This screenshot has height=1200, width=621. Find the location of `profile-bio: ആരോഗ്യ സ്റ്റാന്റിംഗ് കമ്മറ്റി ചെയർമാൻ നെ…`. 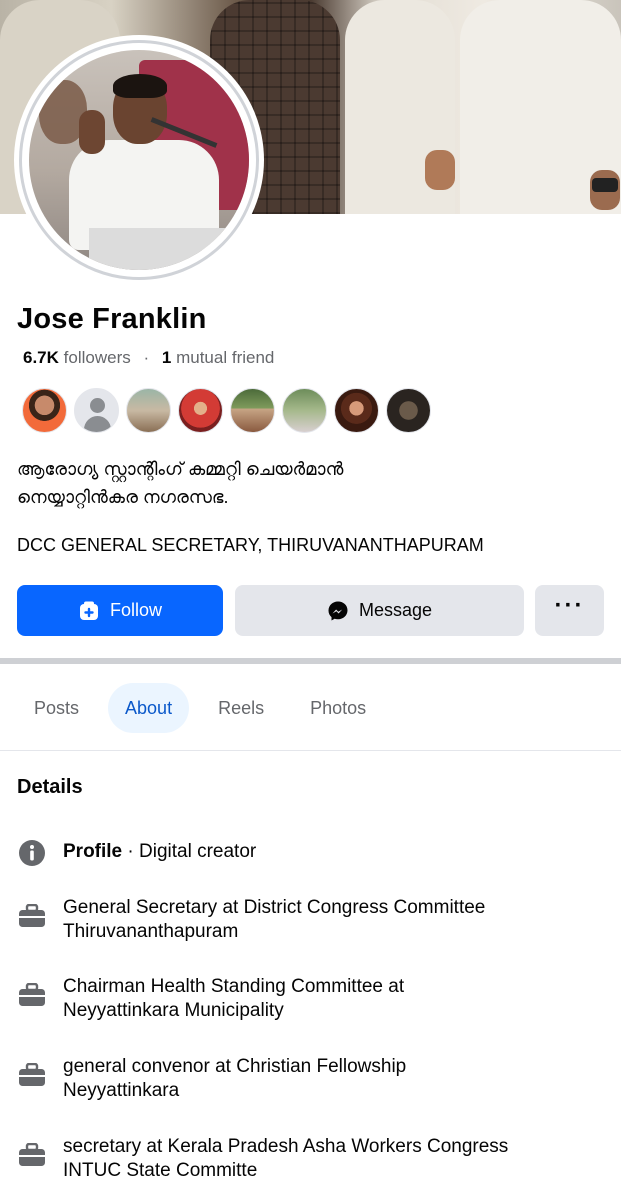

profile-bio: ആരോഗ്യ സ്റ്റാന്റിംഗ് കമ്മറ്റി ചെയർമാൻ നെ… is located at coordinates (312, 483).